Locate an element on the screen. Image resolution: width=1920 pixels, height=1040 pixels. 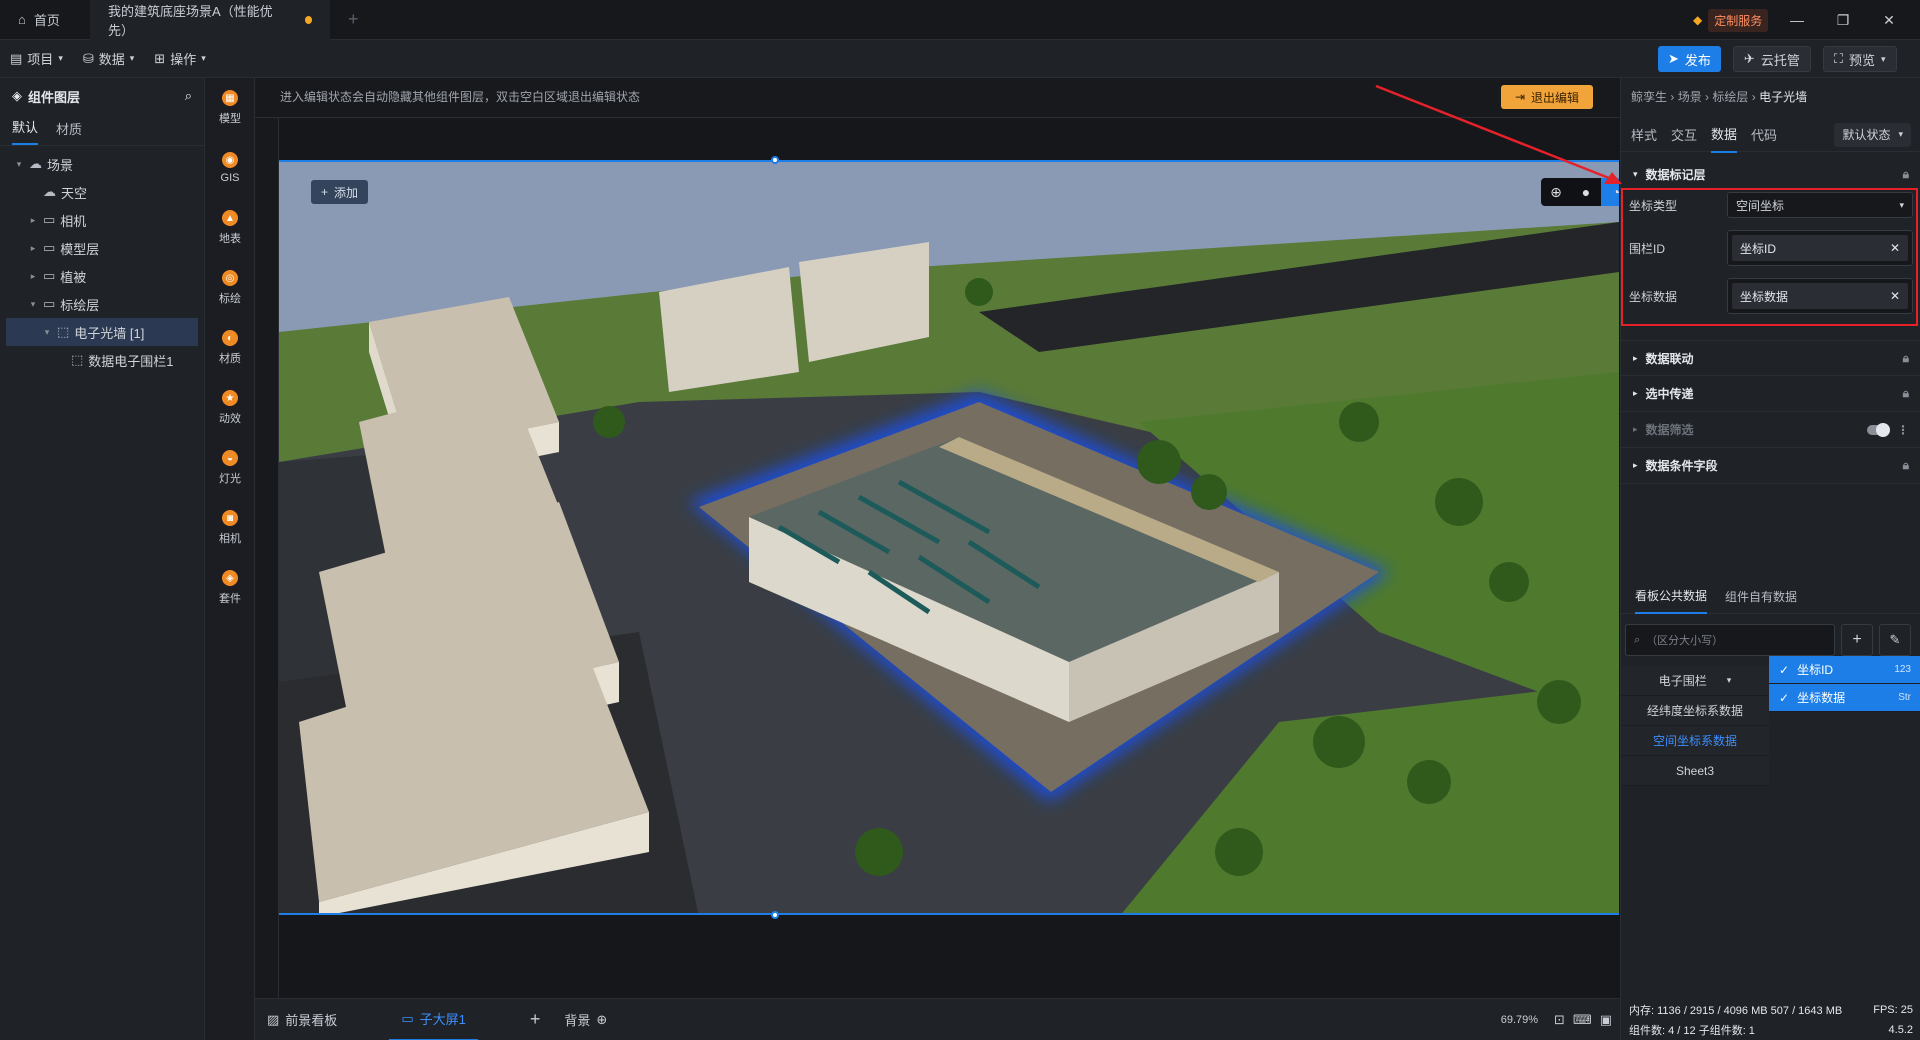
tab-background: 背景 ⊕ is located at coordinates (585, 1019).